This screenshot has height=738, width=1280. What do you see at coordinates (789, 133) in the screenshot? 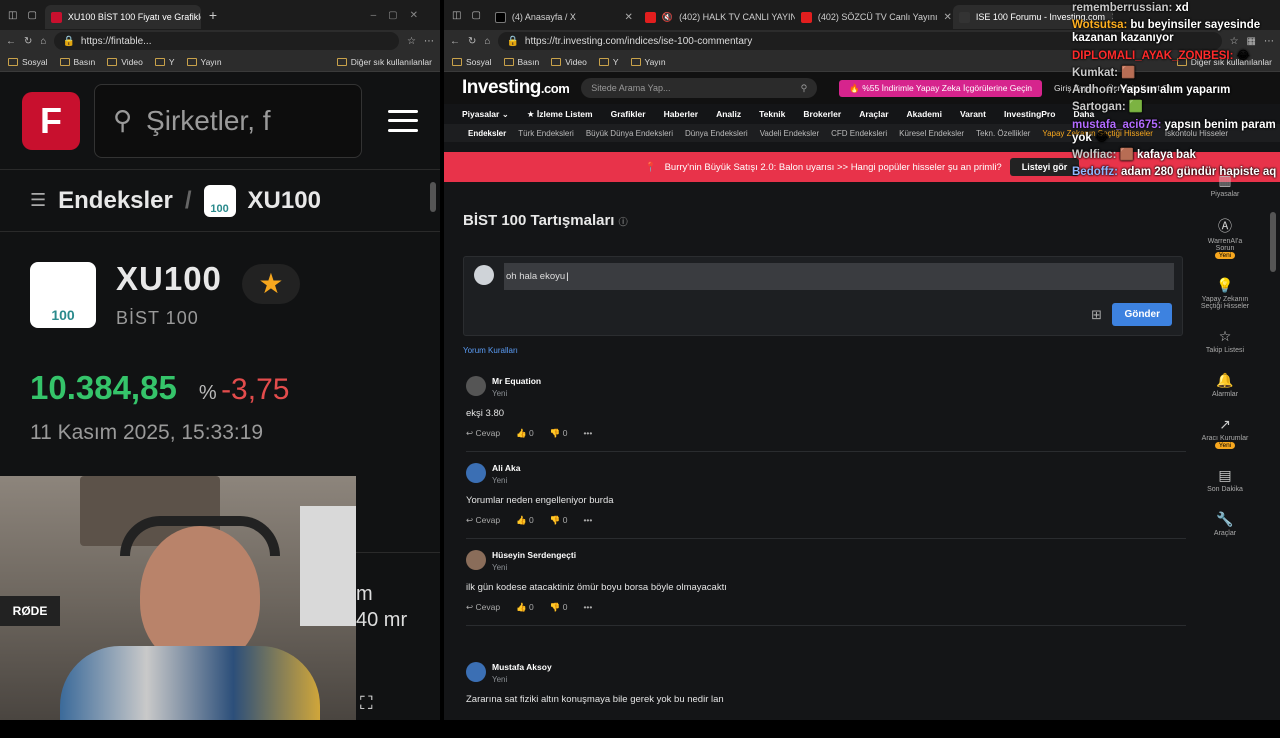
I see `subnav-futures: Vadeli Endeksler` at bounding box center [789, 133].